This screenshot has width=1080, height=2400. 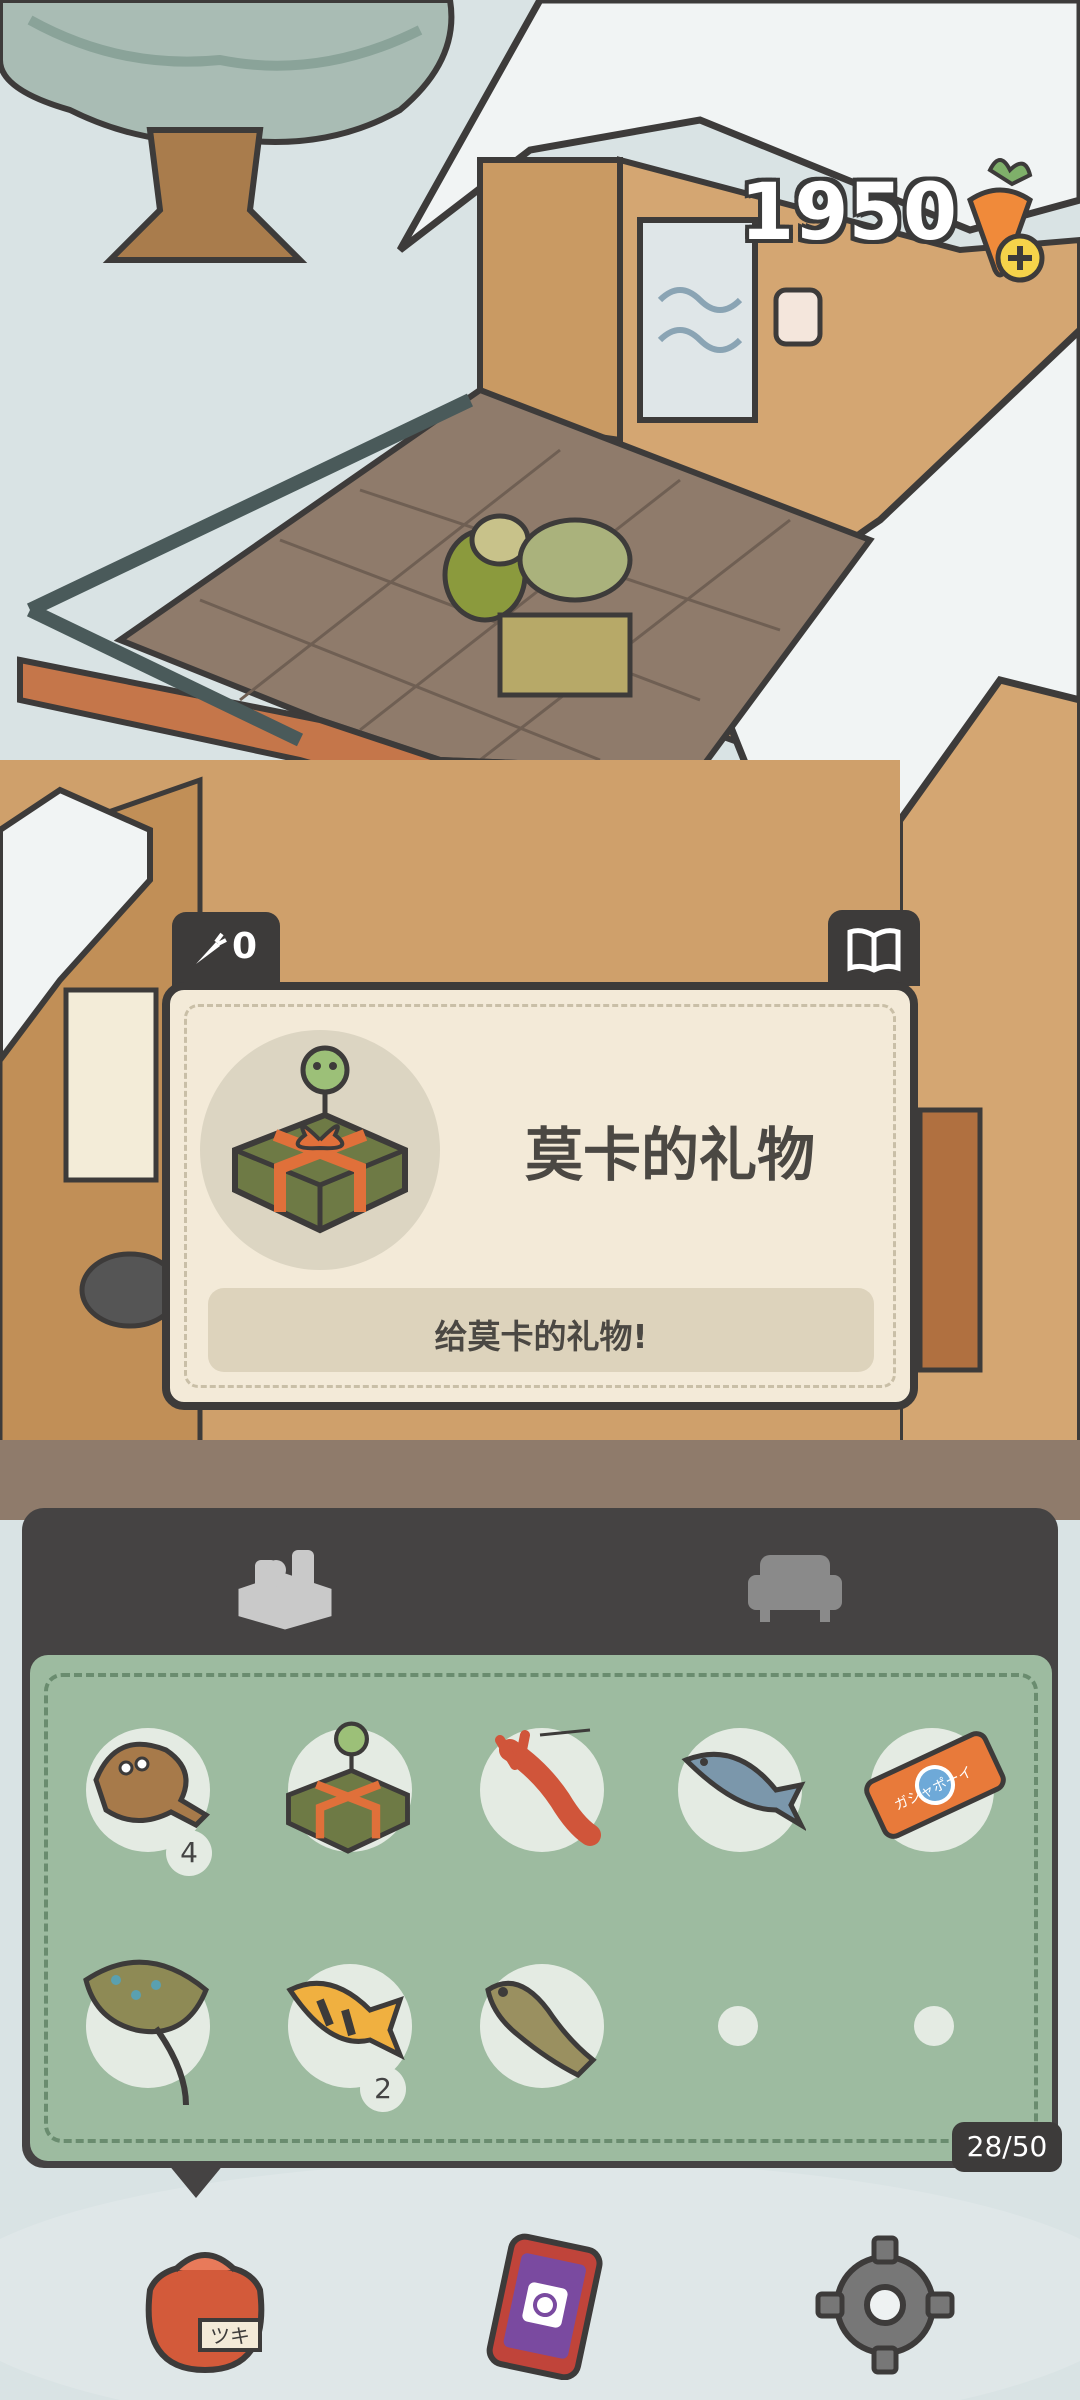 What do you see at coordinates (743, 1791) in the screenshot?
I see `mackerel-icon` at bounding box center [743, 1791].